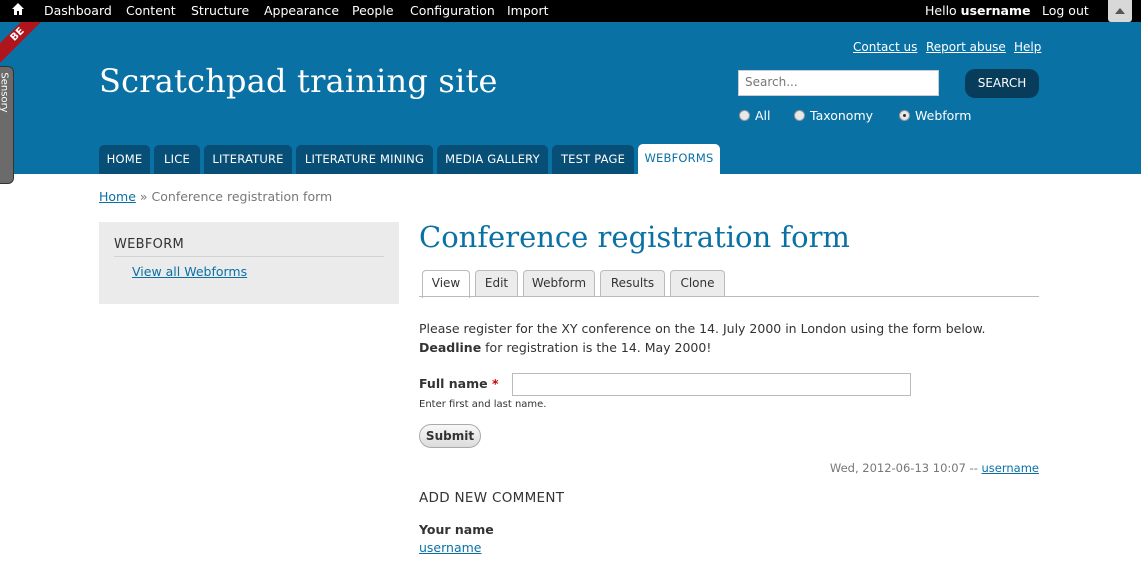 This screenshot has height=571, width=1141. Describe the element at coordinates (1065, 10) in the screenshot. I see `toolbar-logout: Log out` at that location.